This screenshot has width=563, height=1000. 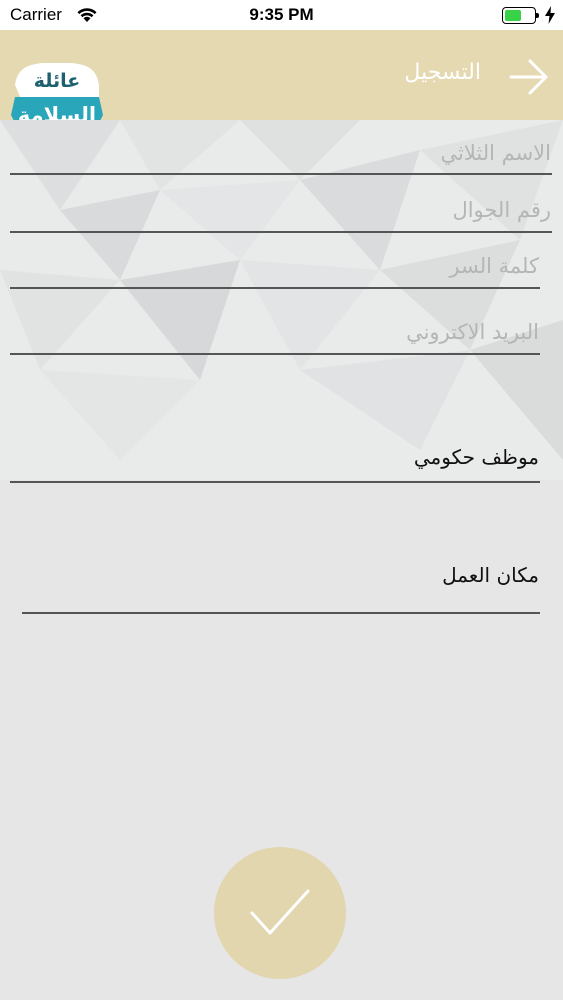 I want to click on password-underline, so click(x=275, y=288).